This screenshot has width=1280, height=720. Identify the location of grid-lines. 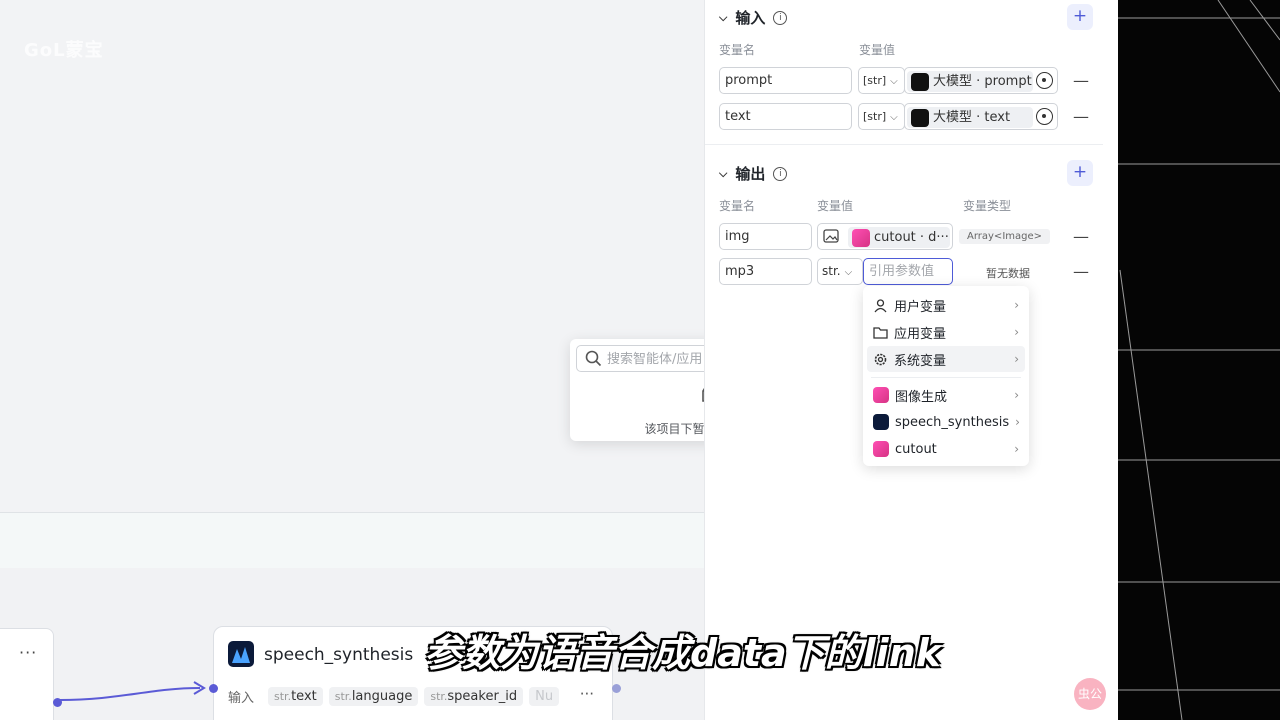
(1199, 360).